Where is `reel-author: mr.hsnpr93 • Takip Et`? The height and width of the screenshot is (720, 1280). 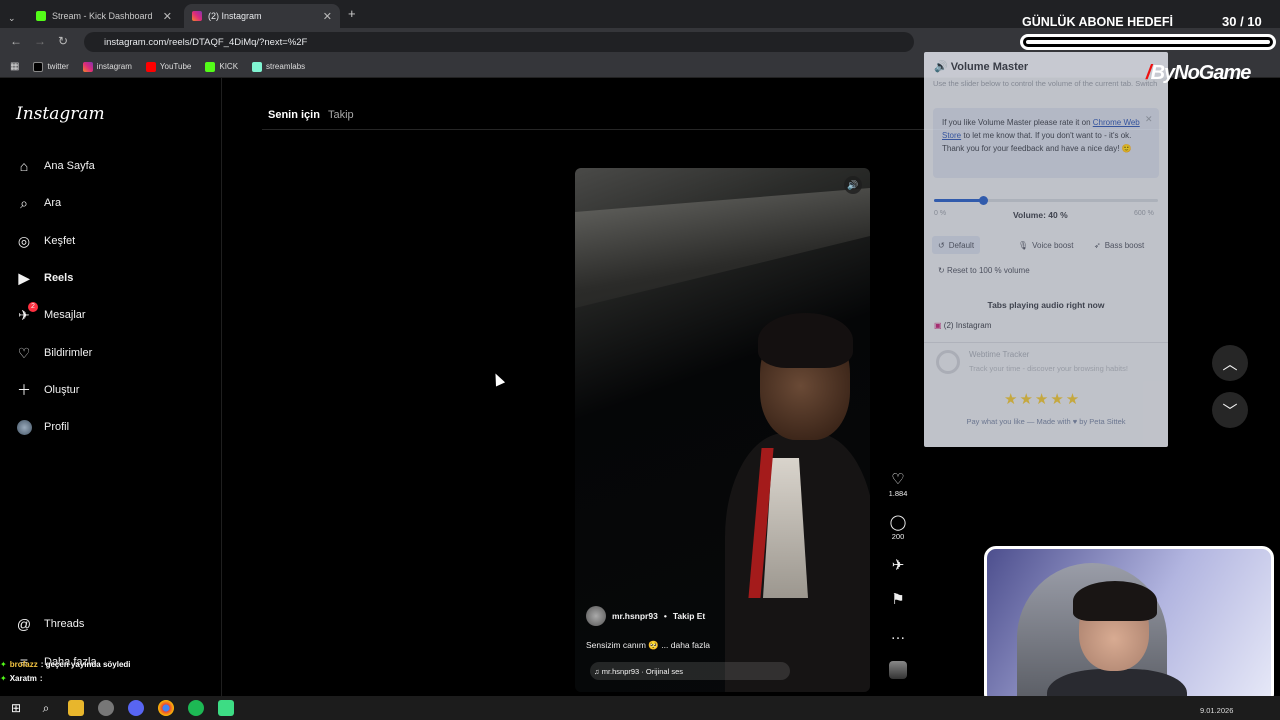 reel-author: mr.hsnpr93 • Takip Et is located at coordinates (645, 616).